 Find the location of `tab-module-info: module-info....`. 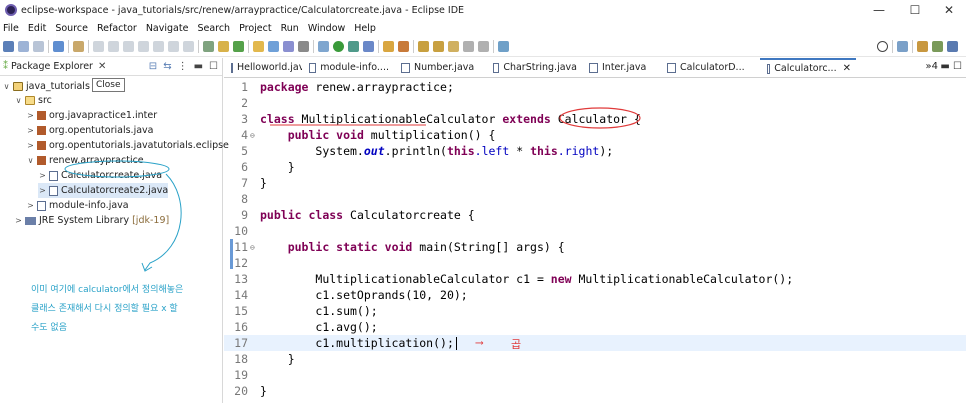

tab-module-info: module-info.... is located at coordinates (348, 67).